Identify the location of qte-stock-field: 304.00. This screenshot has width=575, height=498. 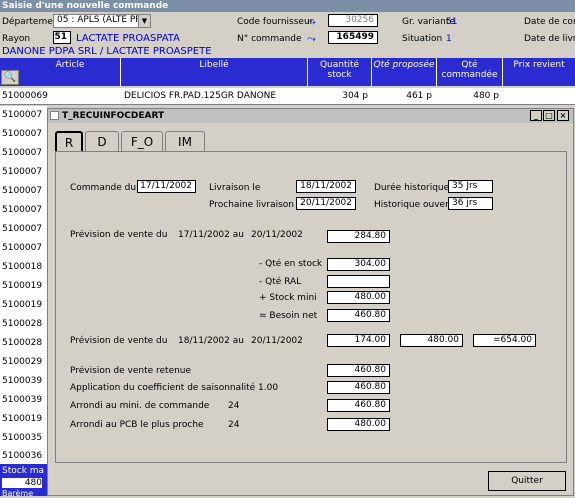
(358, 264).